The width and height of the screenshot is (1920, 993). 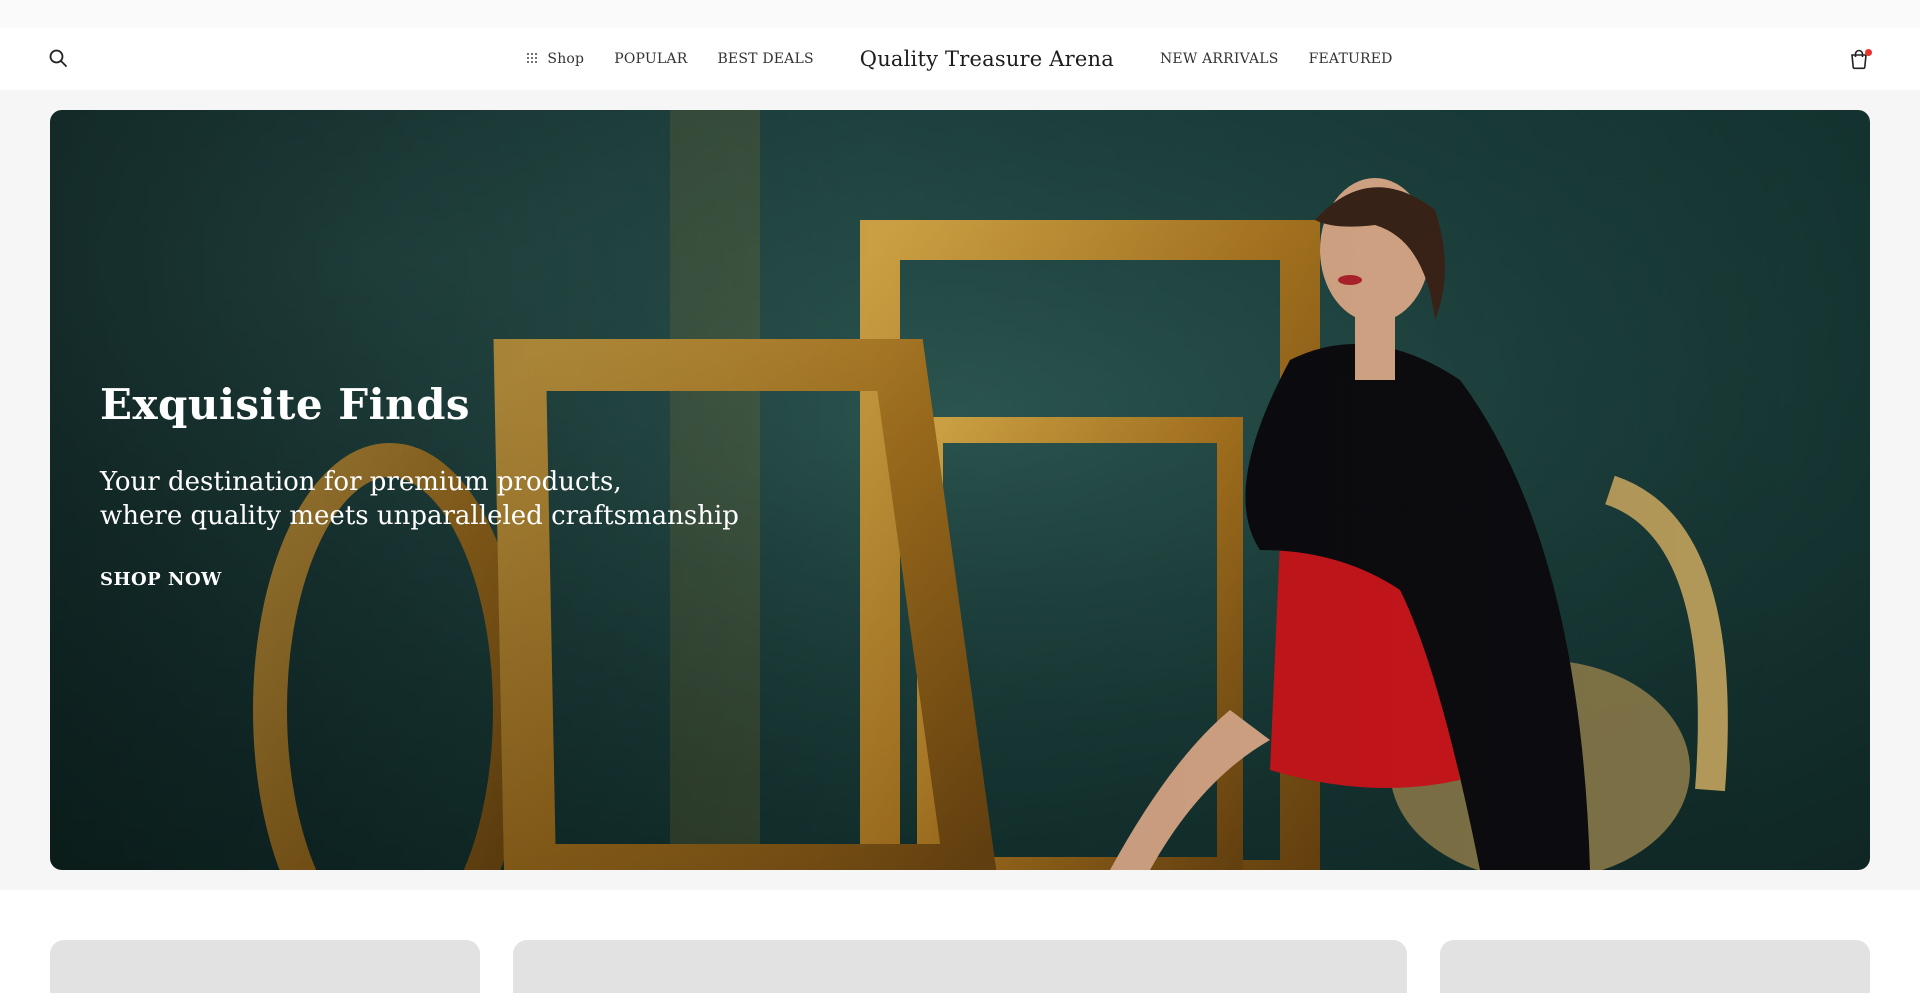 I want to click on nav-featured: FEATURED, so click(x=1351, y=59).